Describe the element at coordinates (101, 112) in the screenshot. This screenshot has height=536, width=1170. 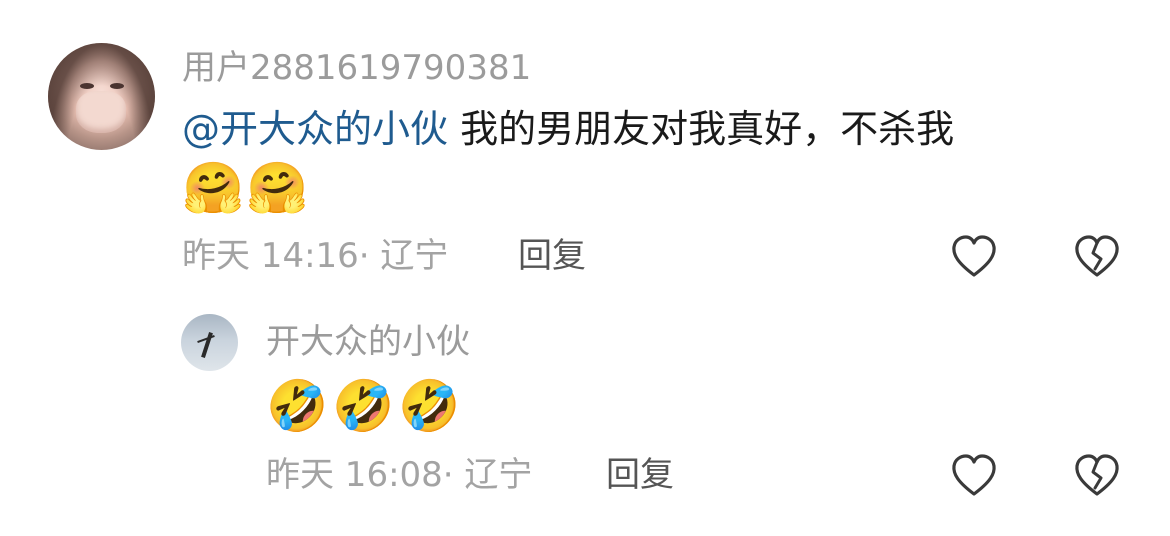
I see `avatar-hand` at that location.